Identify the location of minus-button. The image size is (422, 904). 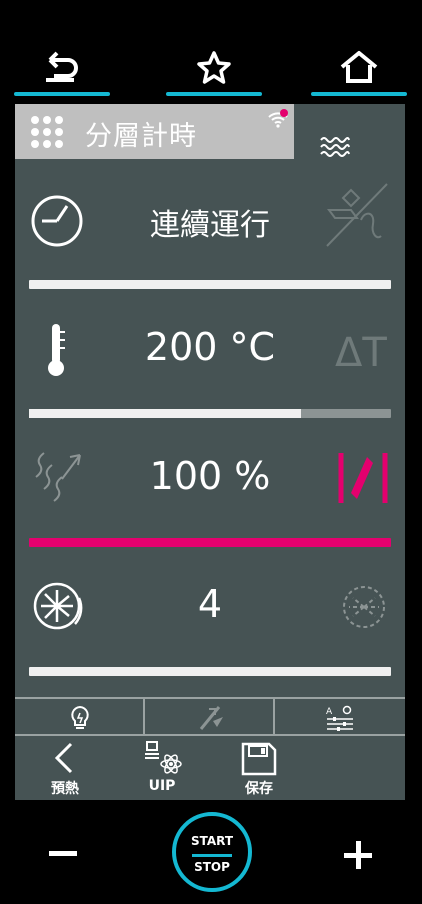
(63, 853).